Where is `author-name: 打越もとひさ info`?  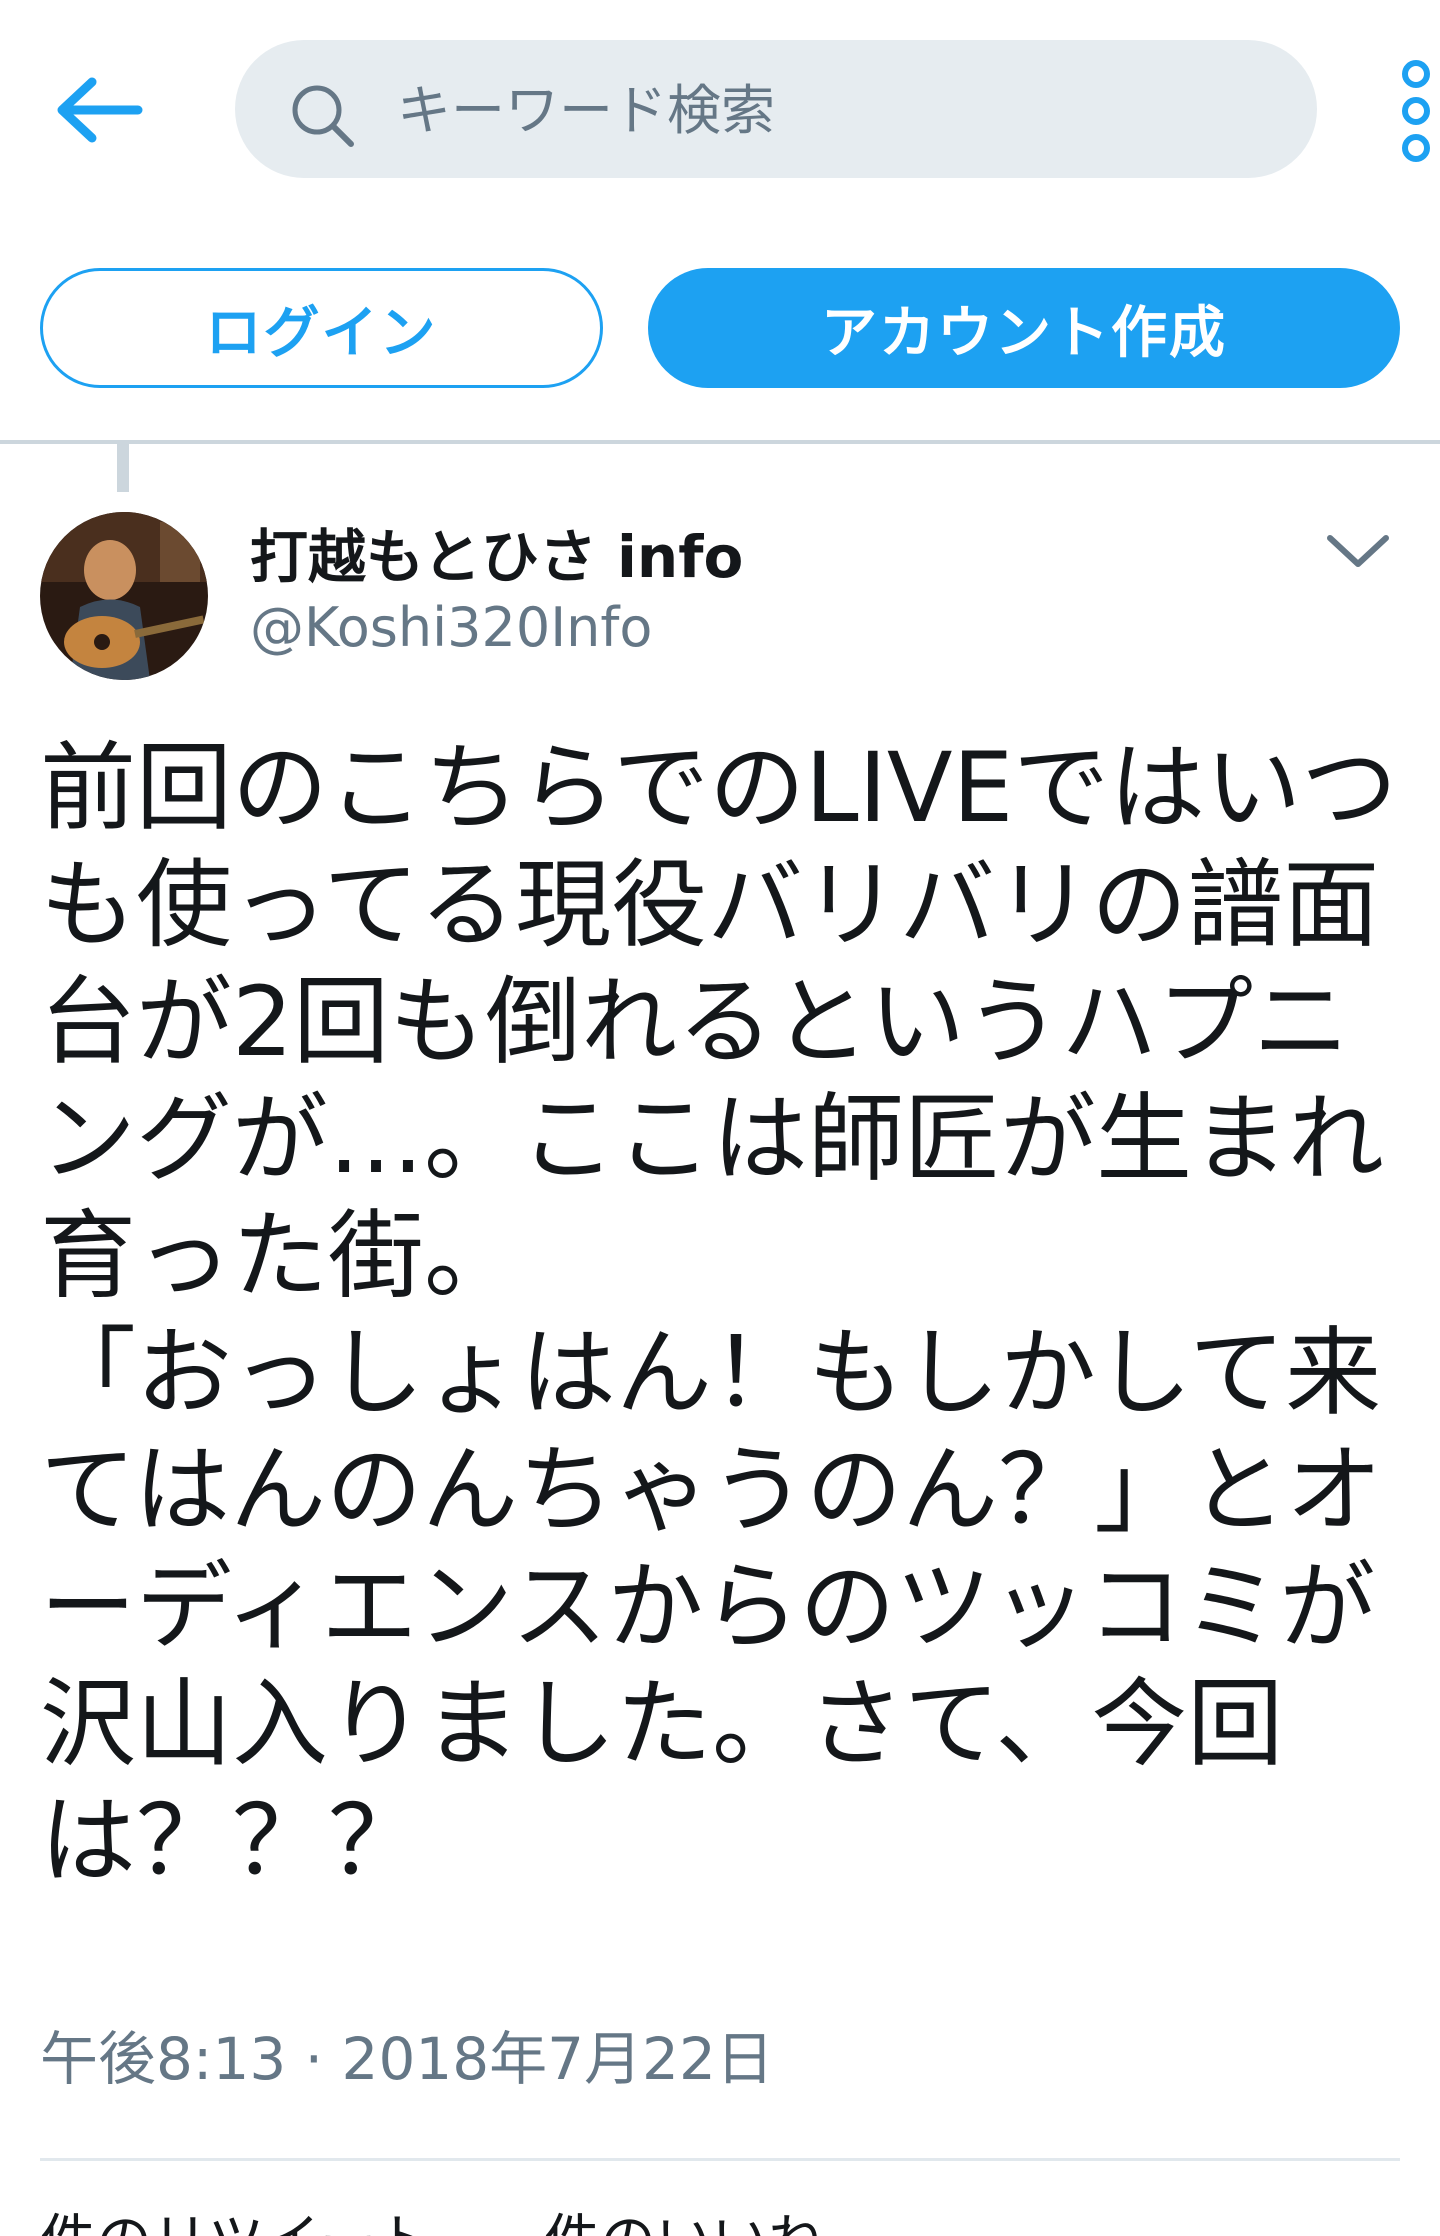 author-name: 打越もとひさ info is located at coordinates (496, 552).